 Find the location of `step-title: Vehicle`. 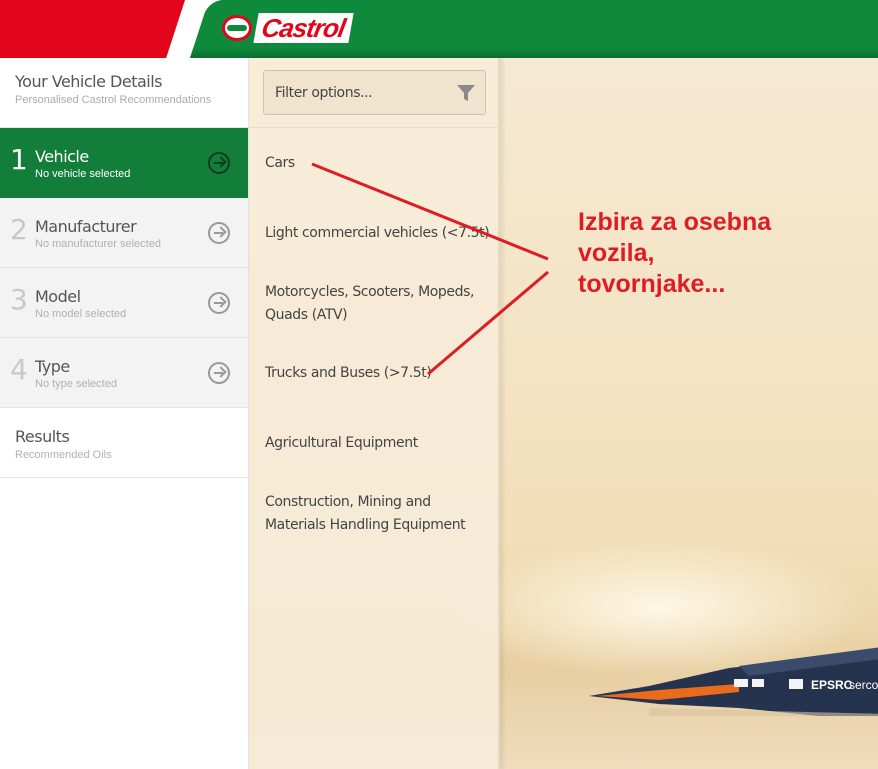

step-title: Vehicle is located at coordinates (62, 156).